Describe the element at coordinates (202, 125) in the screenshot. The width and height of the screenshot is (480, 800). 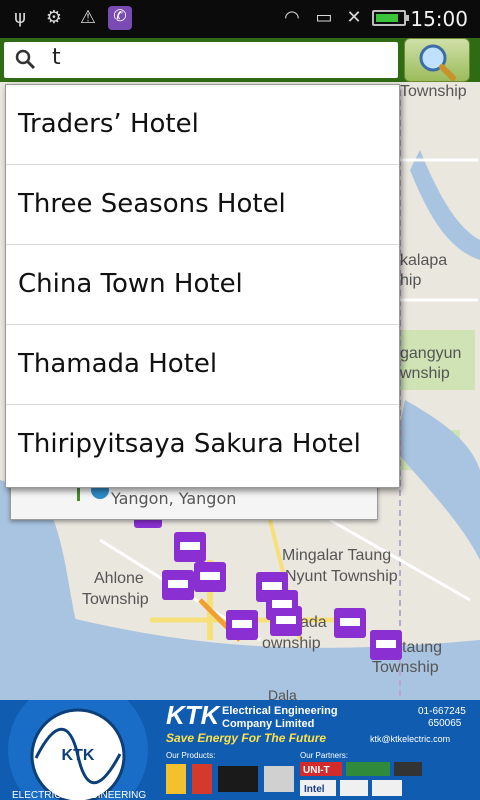
I see `suggestion-item: Traders’ Hotel` at that location.